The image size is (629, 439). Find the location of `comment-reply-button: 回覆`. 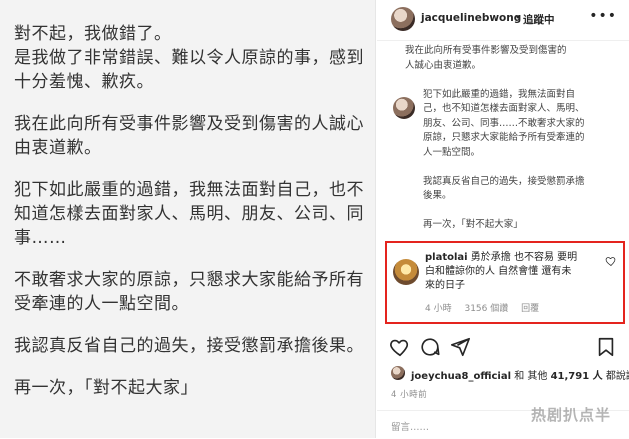

comment-reply-button: 回覆 is located at coordinates (530, 309).